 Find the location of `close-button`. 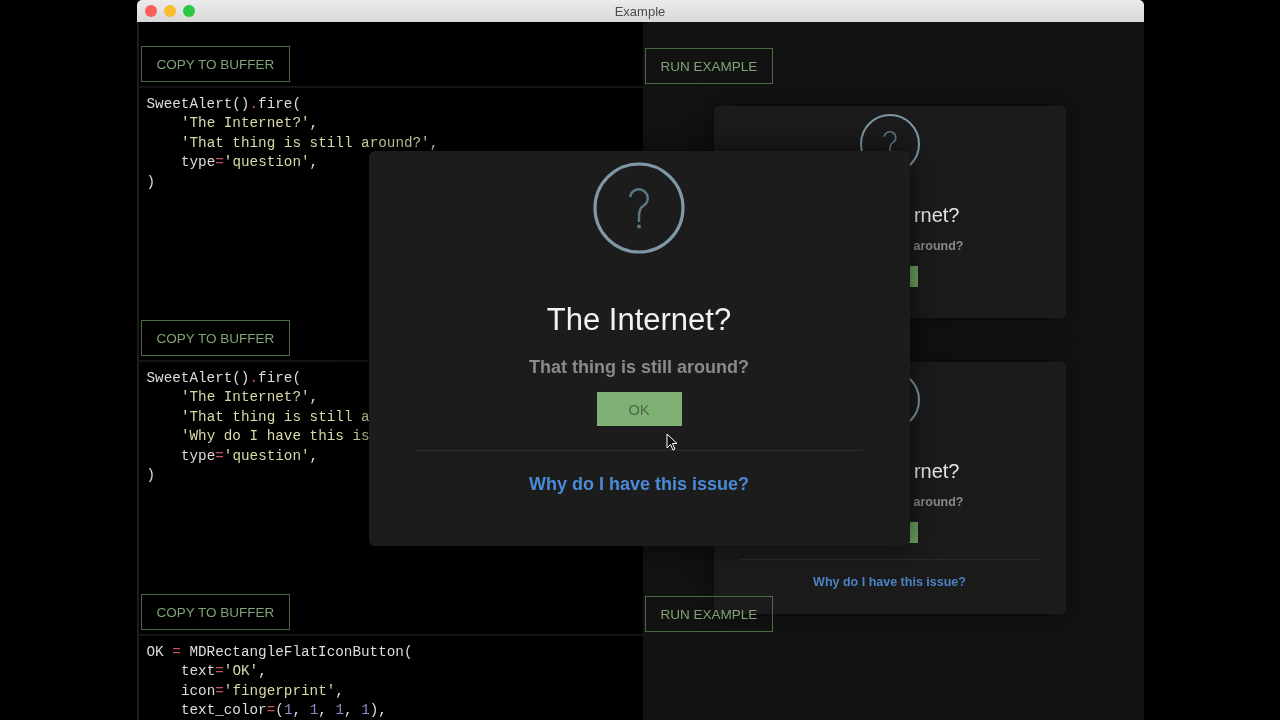

close-button is located at coordinates (150, 11).